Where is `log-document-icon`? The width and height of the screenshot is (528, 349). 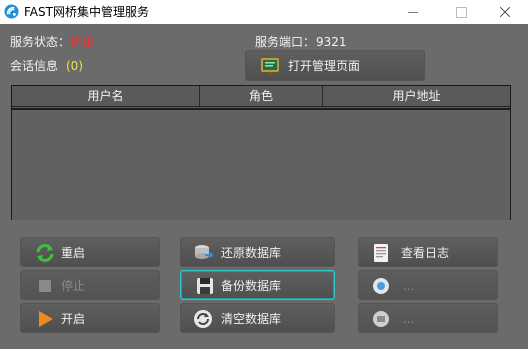
log-document-icon is located at coordinates (381, 253).